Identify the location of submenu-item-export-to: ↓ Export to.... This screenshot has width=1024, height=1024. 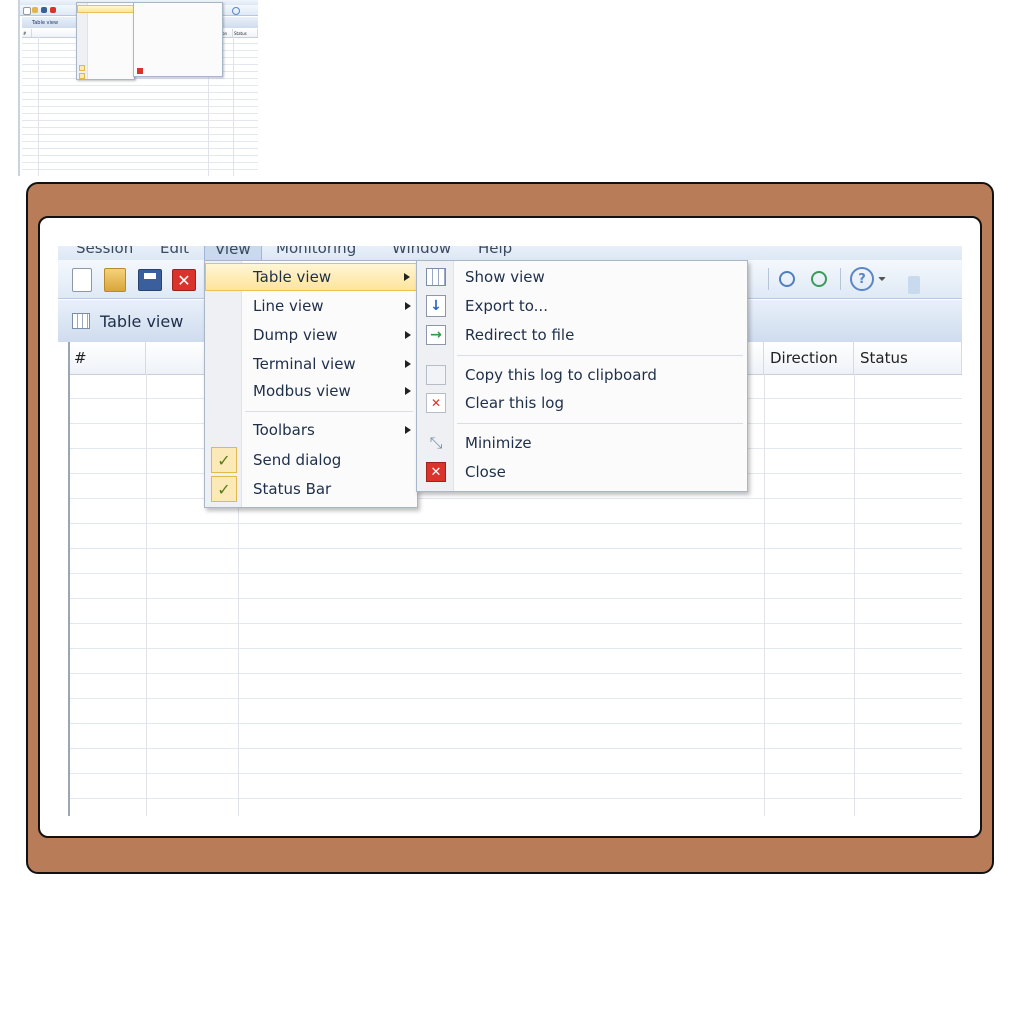
(582, 306).